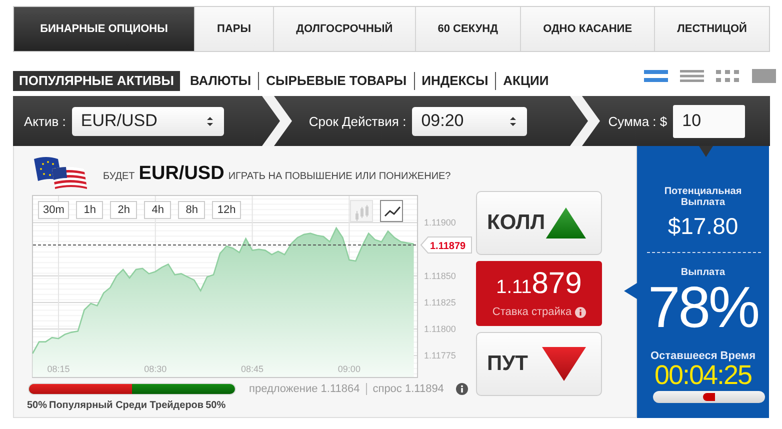  I want to click on payout-rate: 78%, so click(703, 308).